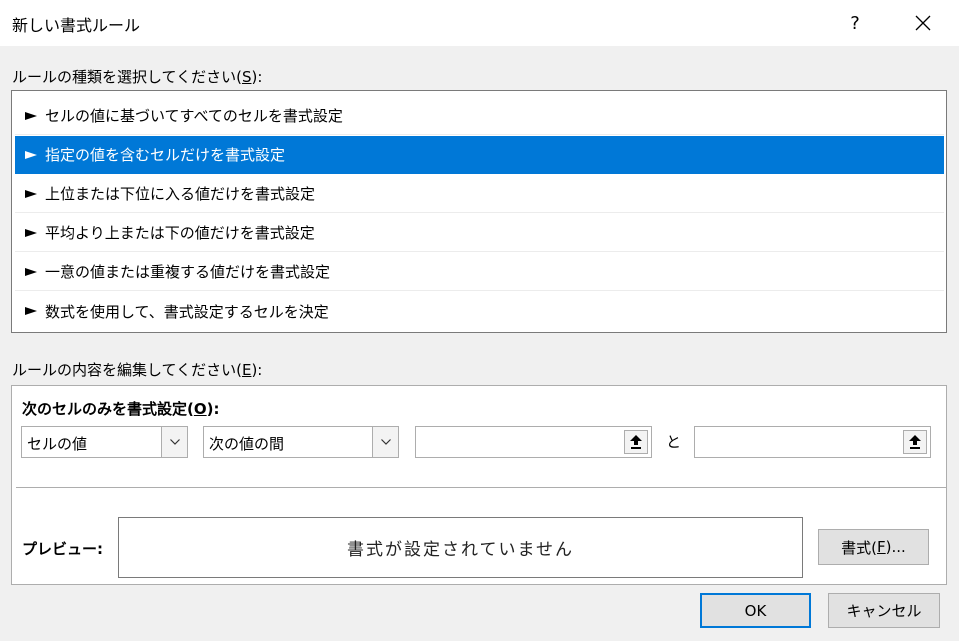 The width and height of the screenshot is (959, 641). Describe the element at coordinates (301, 442) in the screenshot. I see `operator-select: 次の値の間` at that location.